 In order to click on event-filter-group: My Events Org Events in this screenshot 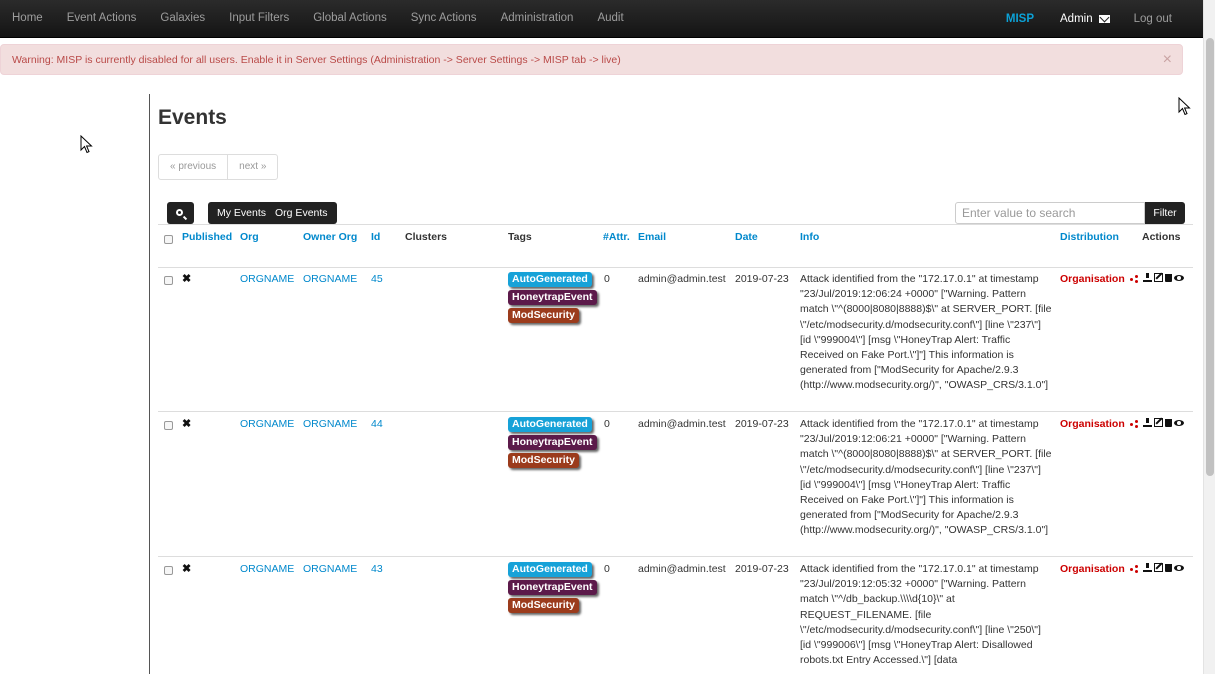, I will do `click(272, 213)`.